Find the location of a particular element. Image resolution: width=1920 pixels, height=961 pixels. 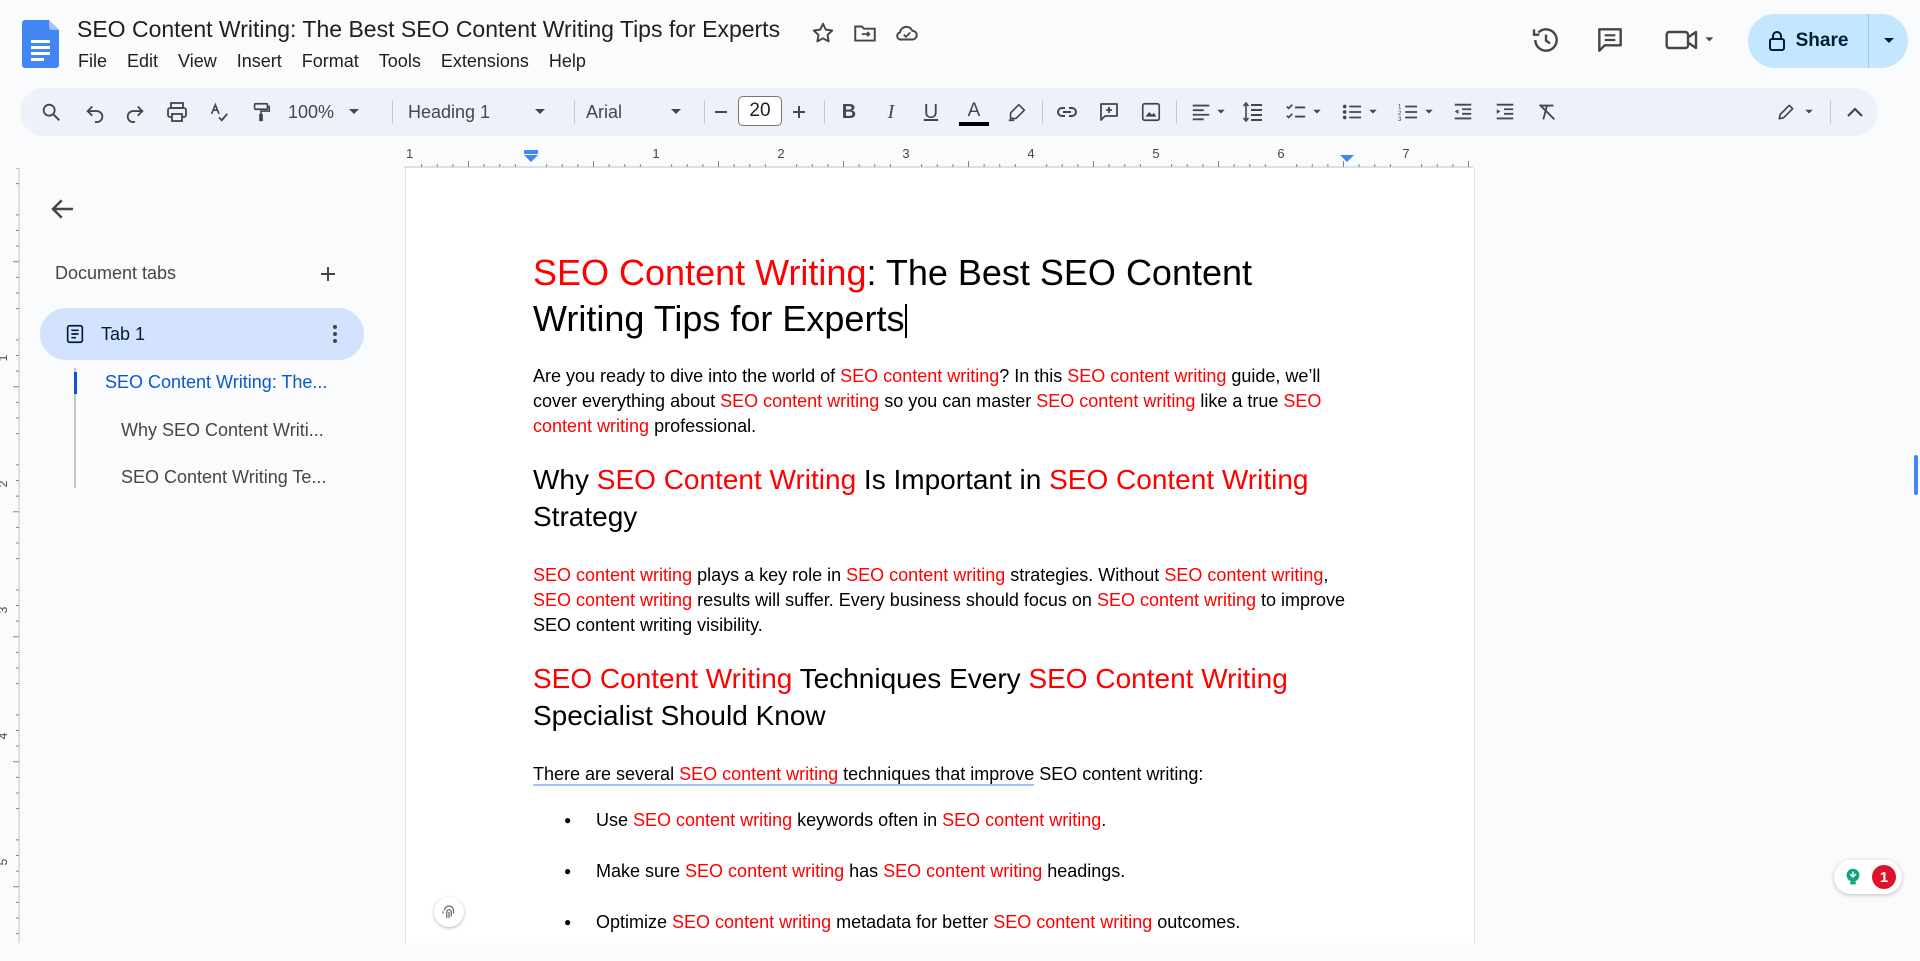

assistant-badge: 1 is located at coordinates (1868, 877).